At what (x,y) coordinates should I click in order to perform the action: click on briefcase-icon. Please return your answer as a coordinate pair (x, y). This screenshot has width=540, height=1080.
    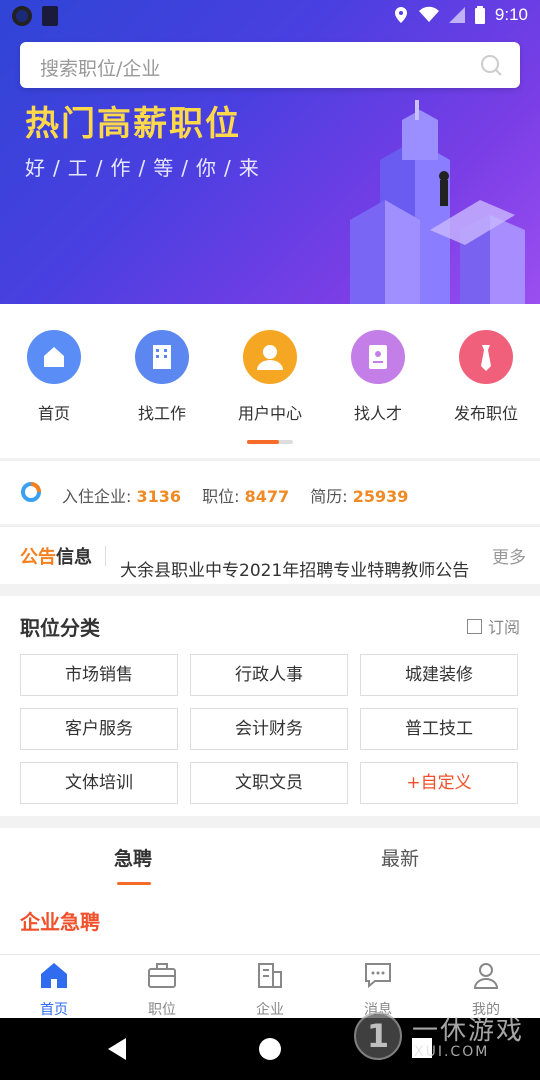
    Looking at the image, I should click on (162, 975).